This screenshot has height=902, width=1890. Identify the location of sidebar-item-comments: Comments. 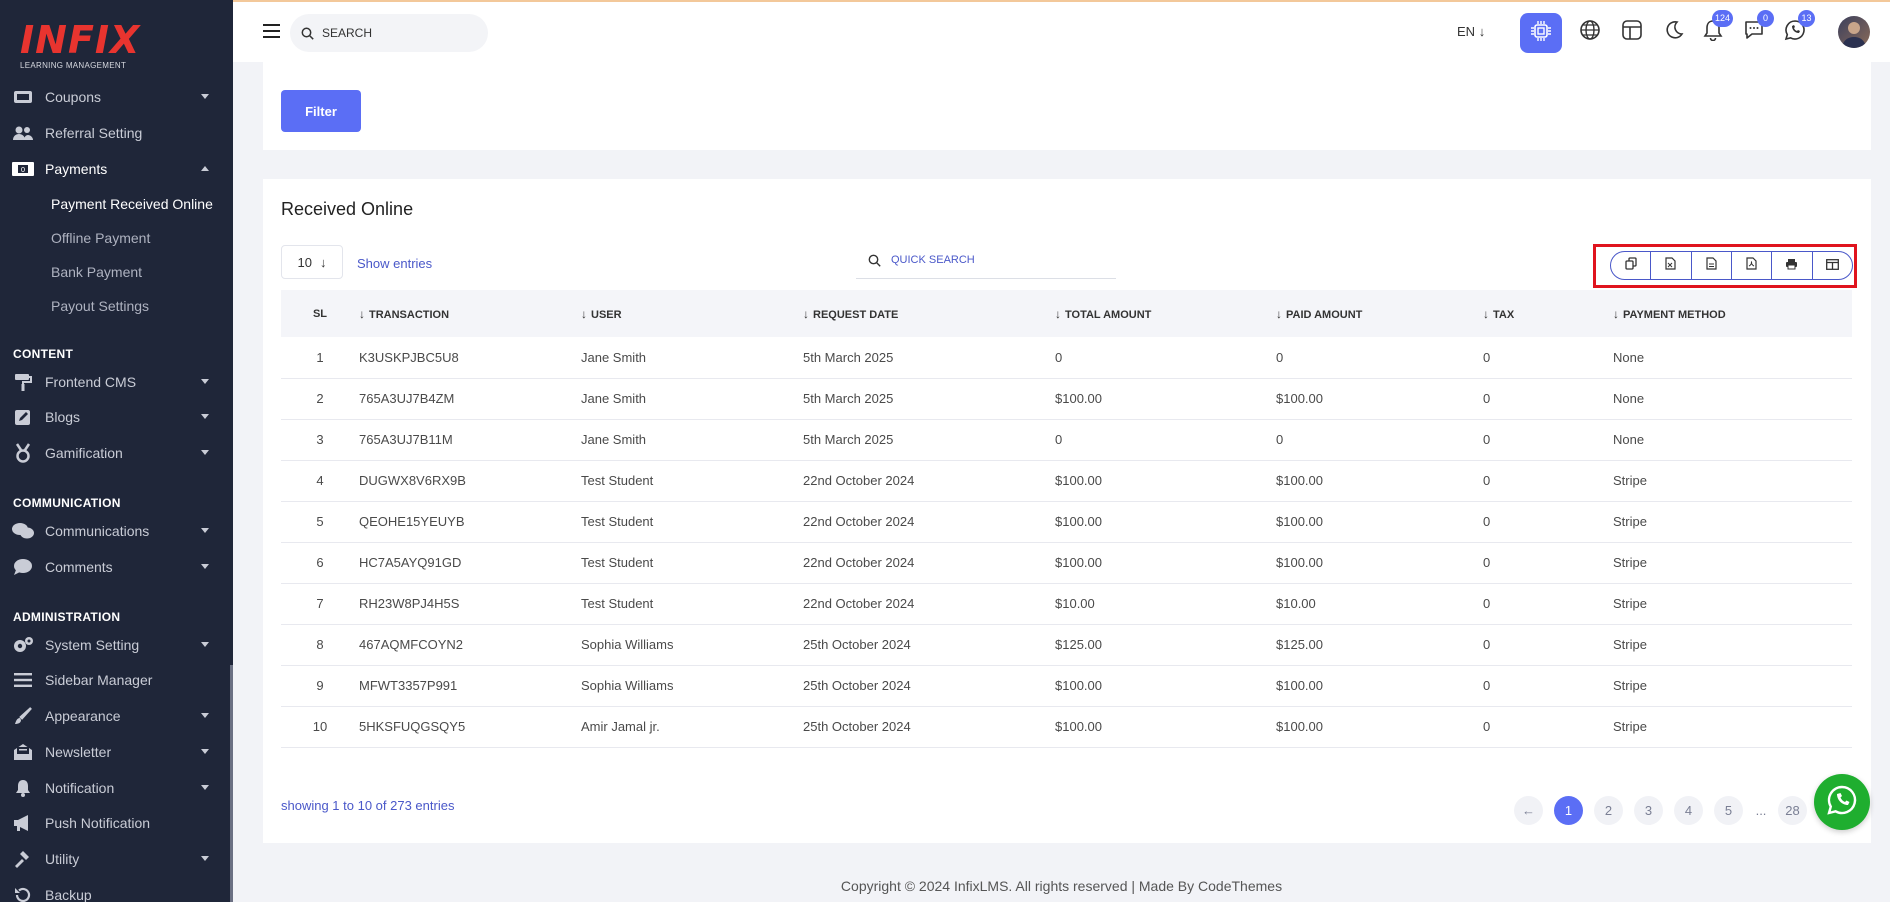
(116, 567).